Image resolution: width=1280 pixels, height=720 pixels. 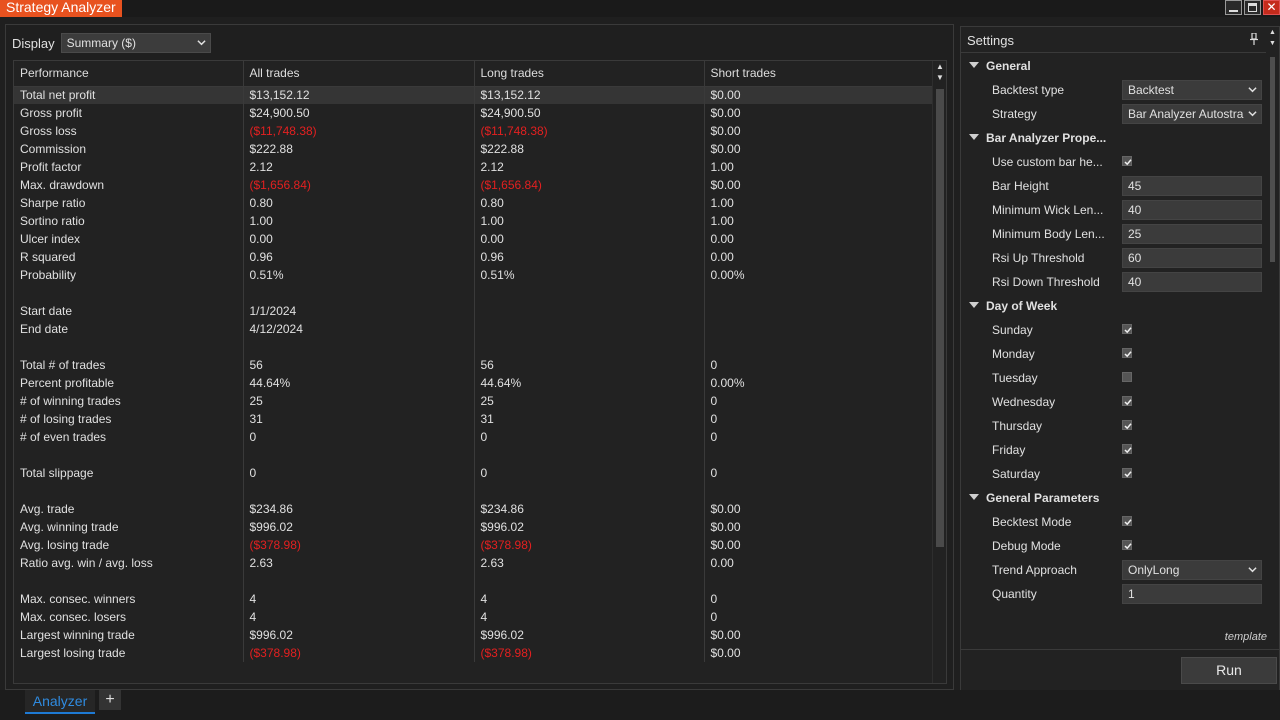 What do you see at coordinates (473, 437) in the screenshot?
I see `table-row: # of even trades 0 0 0` at bounding box center [473, 437].